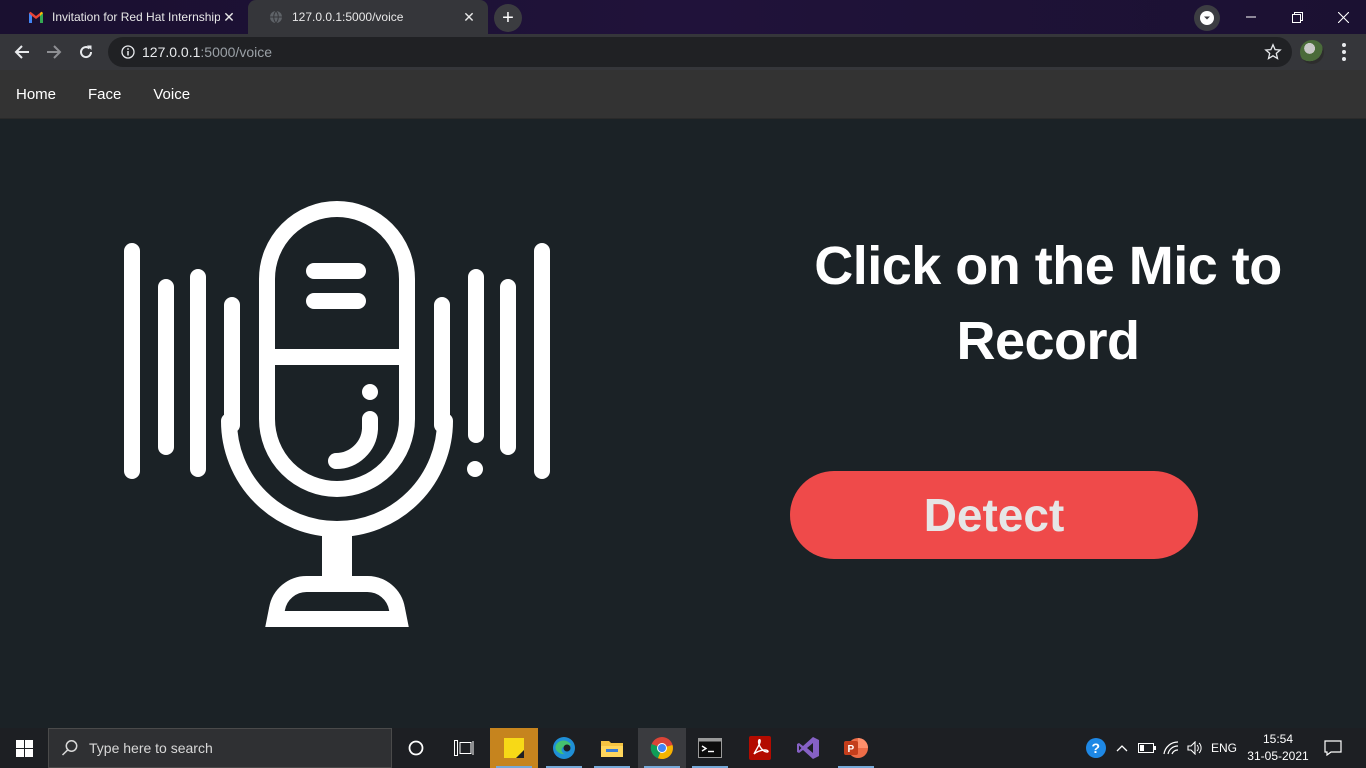  Describe the element at coordinates (1312, 52) in the screenshot. I see `profile-avatar` at that location.